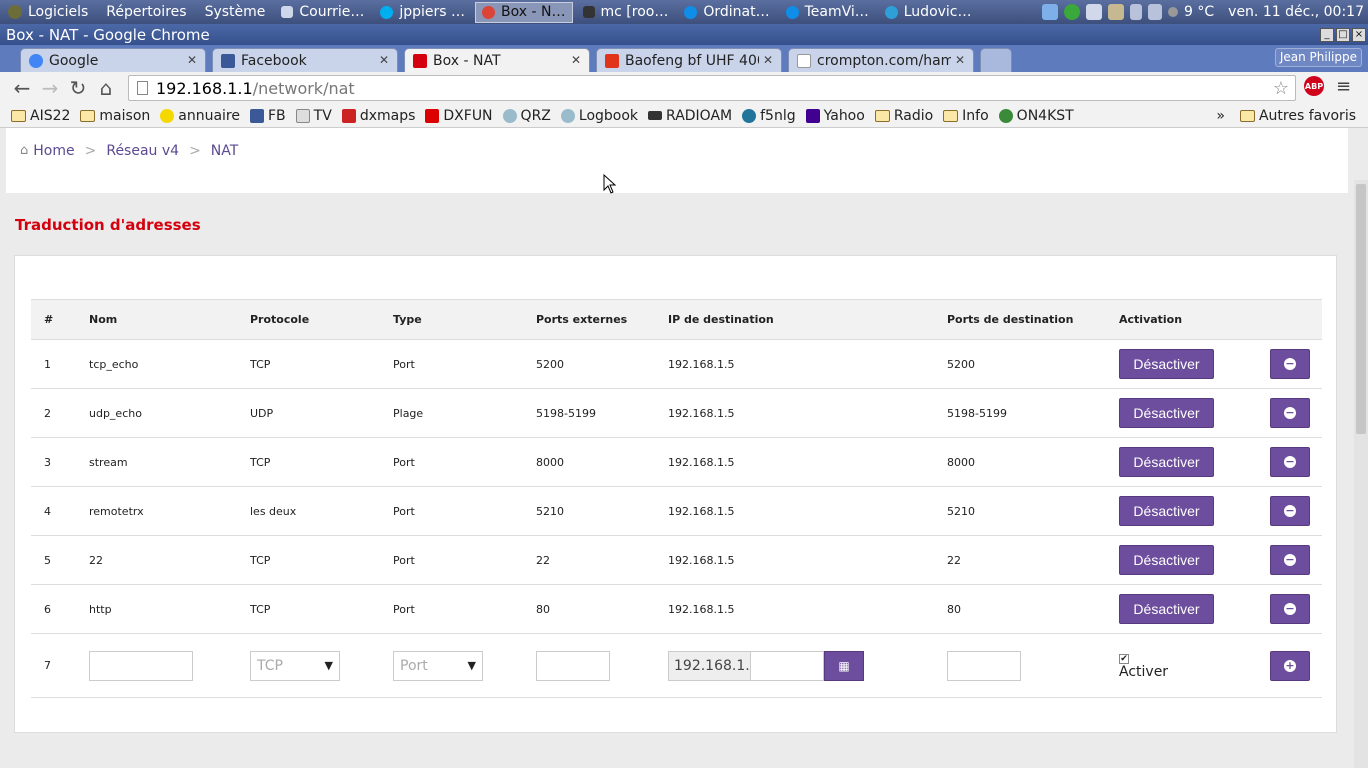 This screenshot has height=768, width=1368. What do you see at coordinates (835, 116) in the screenshot?
I see `bookmark-yahoo: Yahoo` at bounding box center [835, 116].